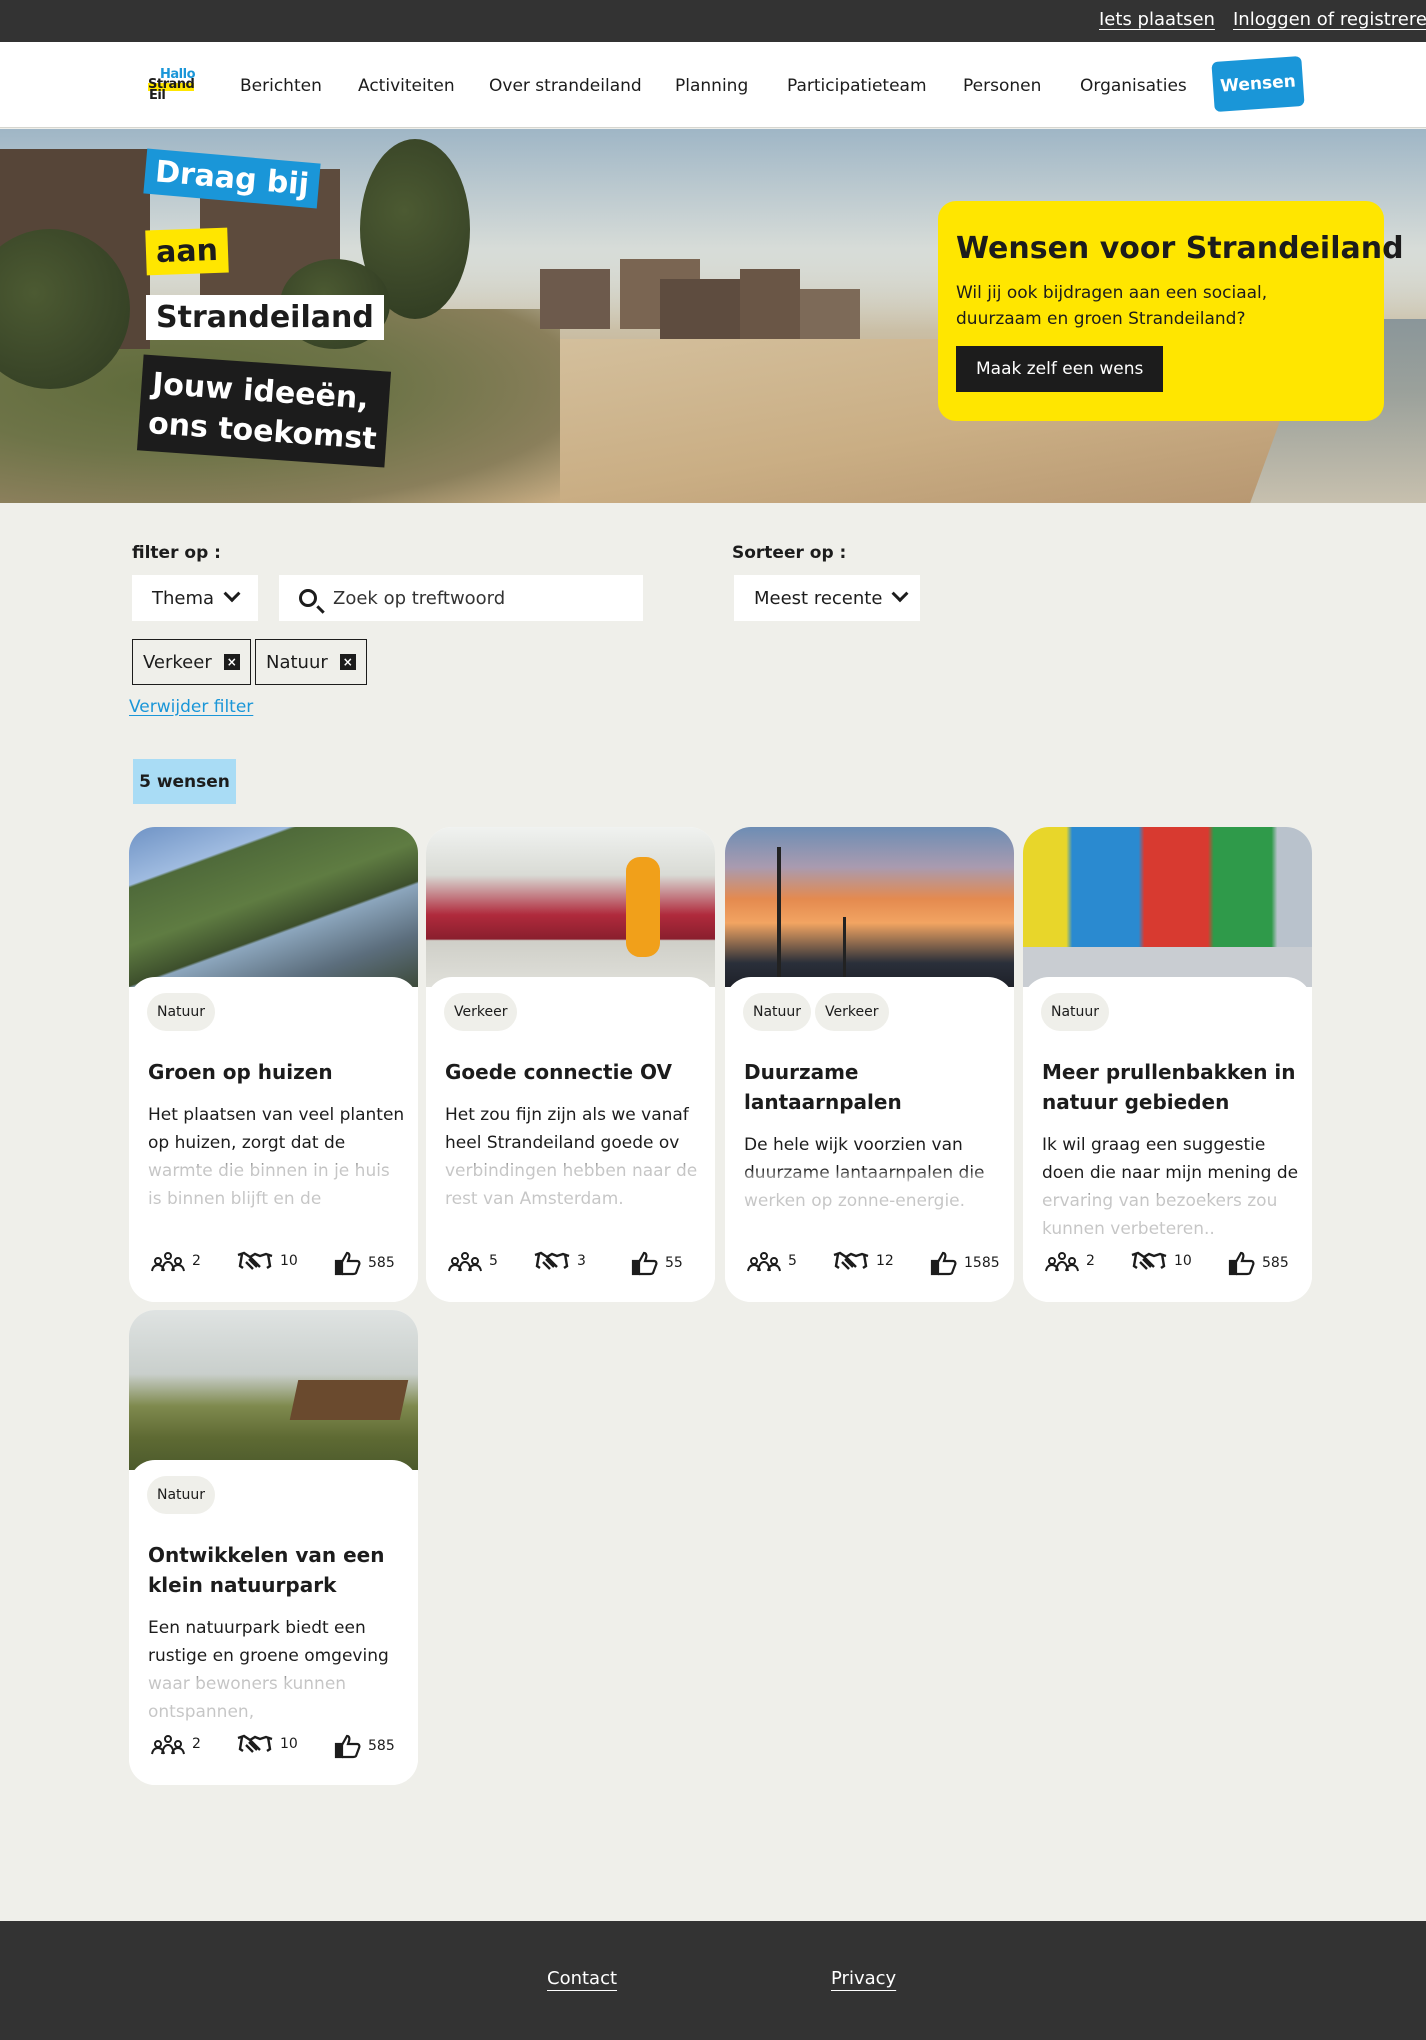 The height and width of the screenshot is (2040, 1426). Describe the element at coordinates (174, 85) in the screenshot. I see `site-logo: Hallo Strand Eil` at that location.